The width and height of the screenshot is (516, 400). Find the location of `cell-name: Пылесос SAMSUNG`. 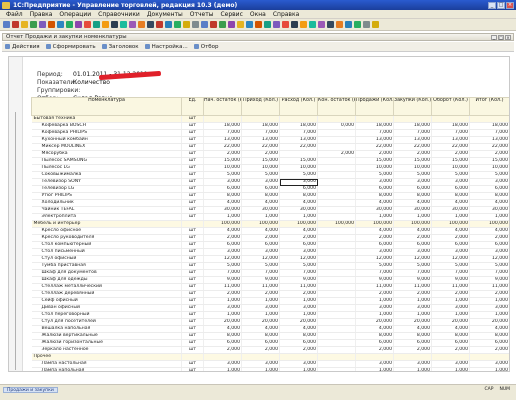

cell-name: Пылесос SAMSUNG is located at coordinates (106, 161).